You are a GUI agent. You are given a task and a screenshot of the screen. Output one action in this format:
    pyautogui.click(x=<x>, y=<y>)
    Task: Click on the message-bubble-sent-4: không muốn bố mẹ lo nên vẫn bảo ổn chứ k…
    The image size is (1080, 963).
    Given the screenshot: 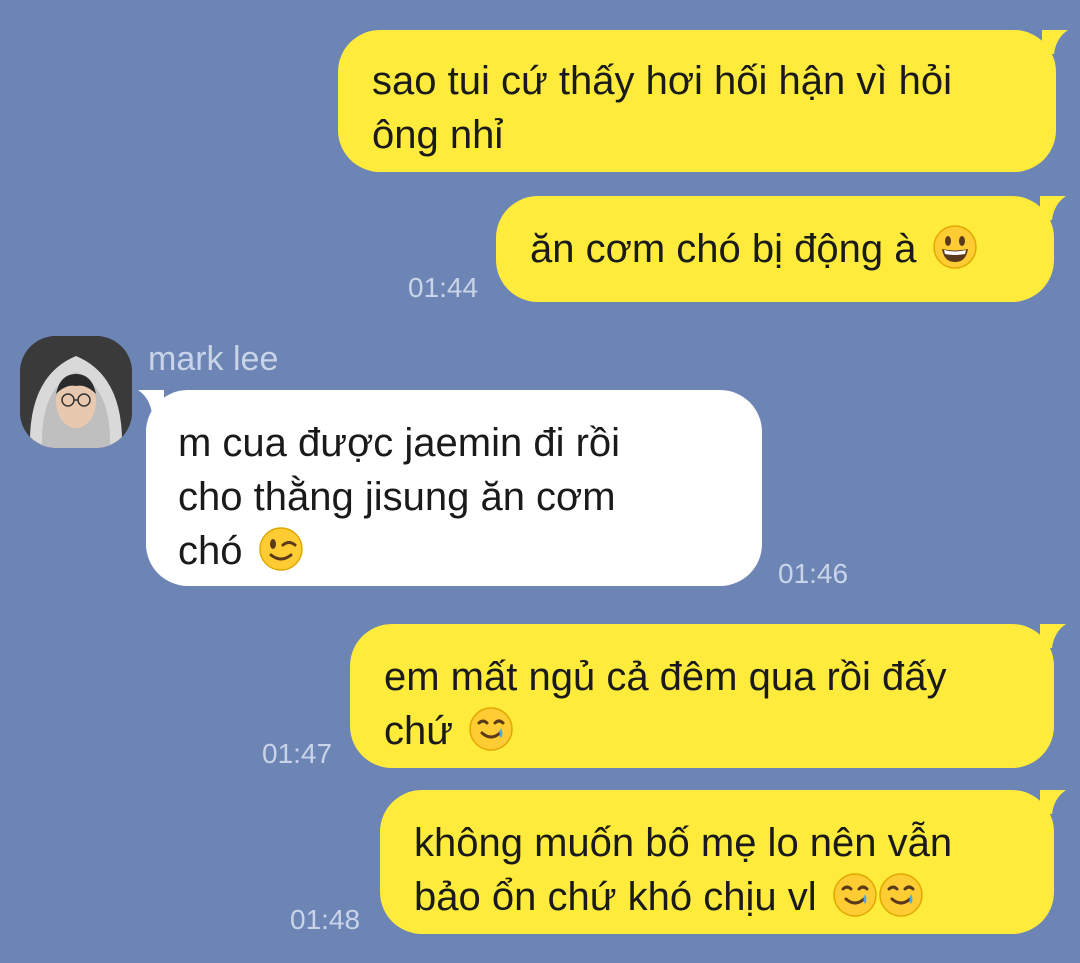 What is the action you would take?
    pyautogui.click(x=717, y=862)
    